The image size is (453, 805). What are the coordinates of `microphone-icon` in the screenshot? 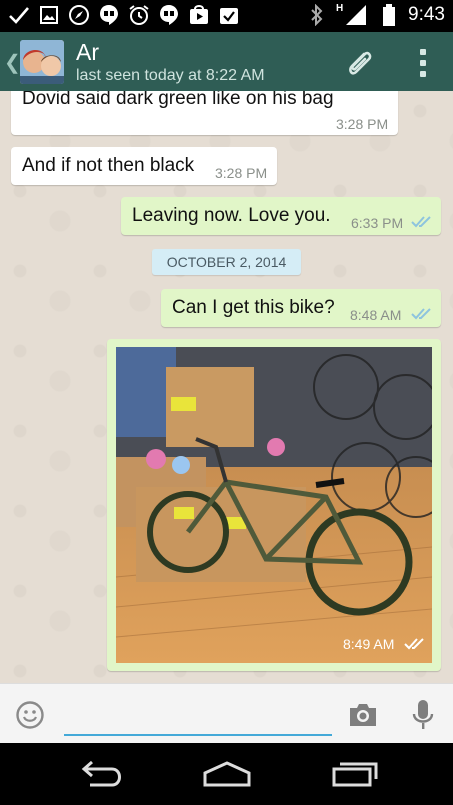 It's located at (423, 714).